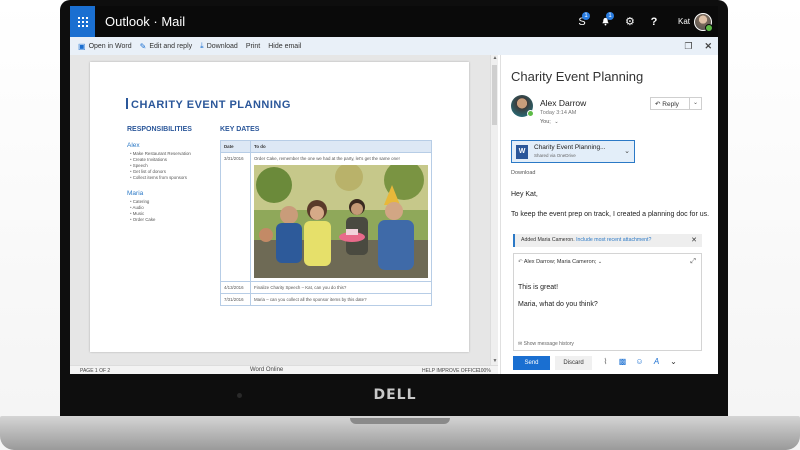 The image size is (800, 450). I want to click on attachment-source: Shared via OneDrive, so click(555, 155).